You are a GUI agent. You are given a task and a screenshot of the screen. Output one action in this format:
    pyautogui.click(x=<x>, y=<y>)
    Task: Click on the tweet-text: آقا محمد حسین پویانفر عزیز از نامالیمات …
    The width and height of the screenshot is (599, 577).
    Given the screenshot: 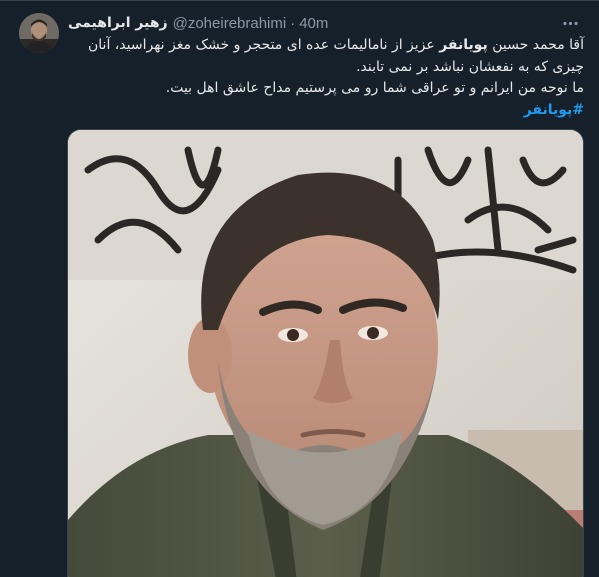 What is the action you would take?
    pyautogui.click(x=326, y=78)
    